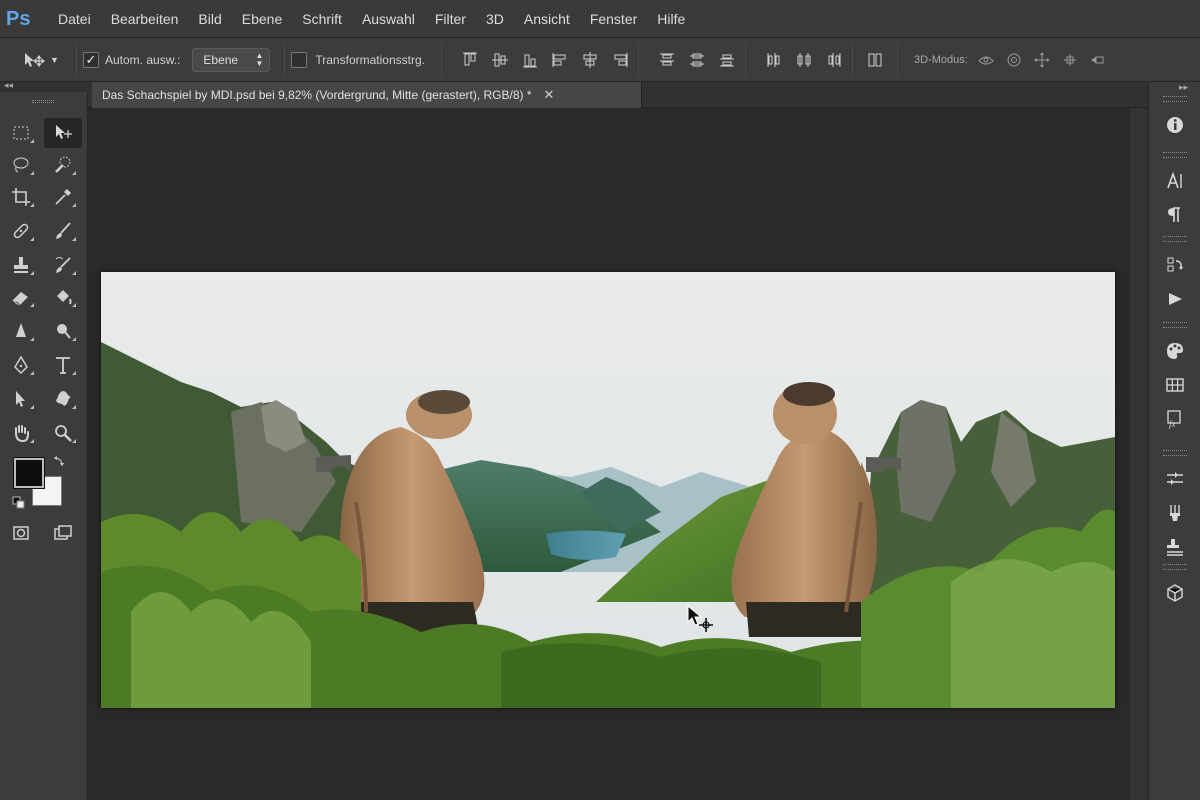  I want to click on menu-schrift: Schrift, so click(322, 19).